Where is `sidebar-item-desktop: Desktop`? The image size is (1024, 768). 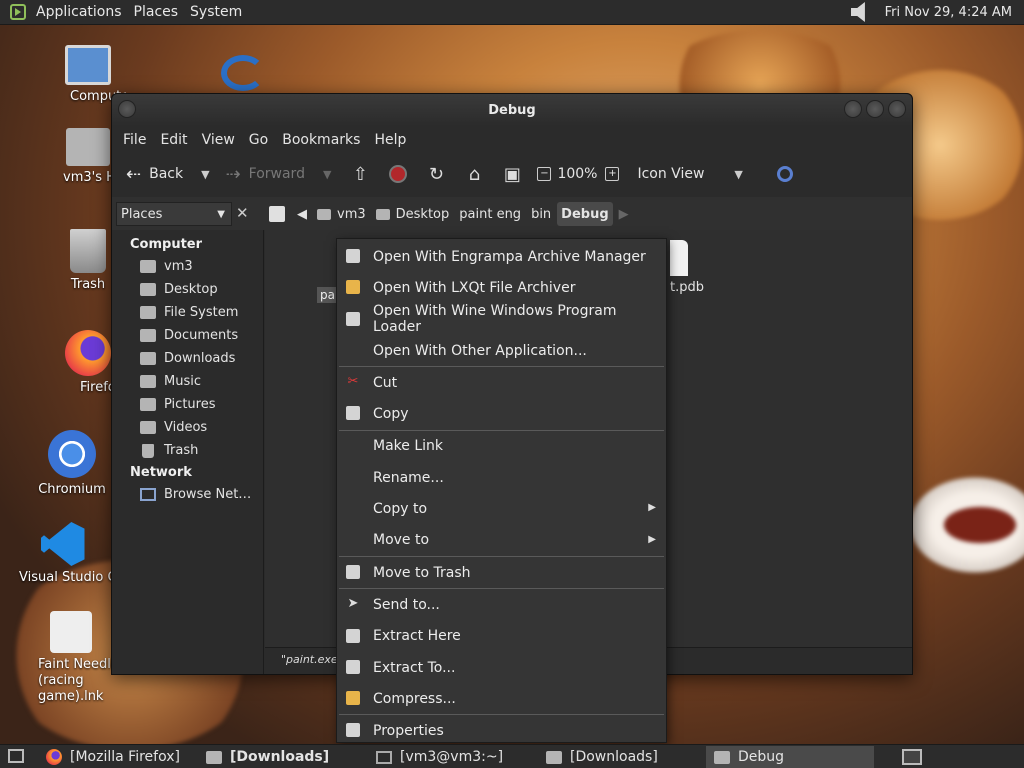
sidebar-item-desktop: Desktop is located at coordinates (187, 289).